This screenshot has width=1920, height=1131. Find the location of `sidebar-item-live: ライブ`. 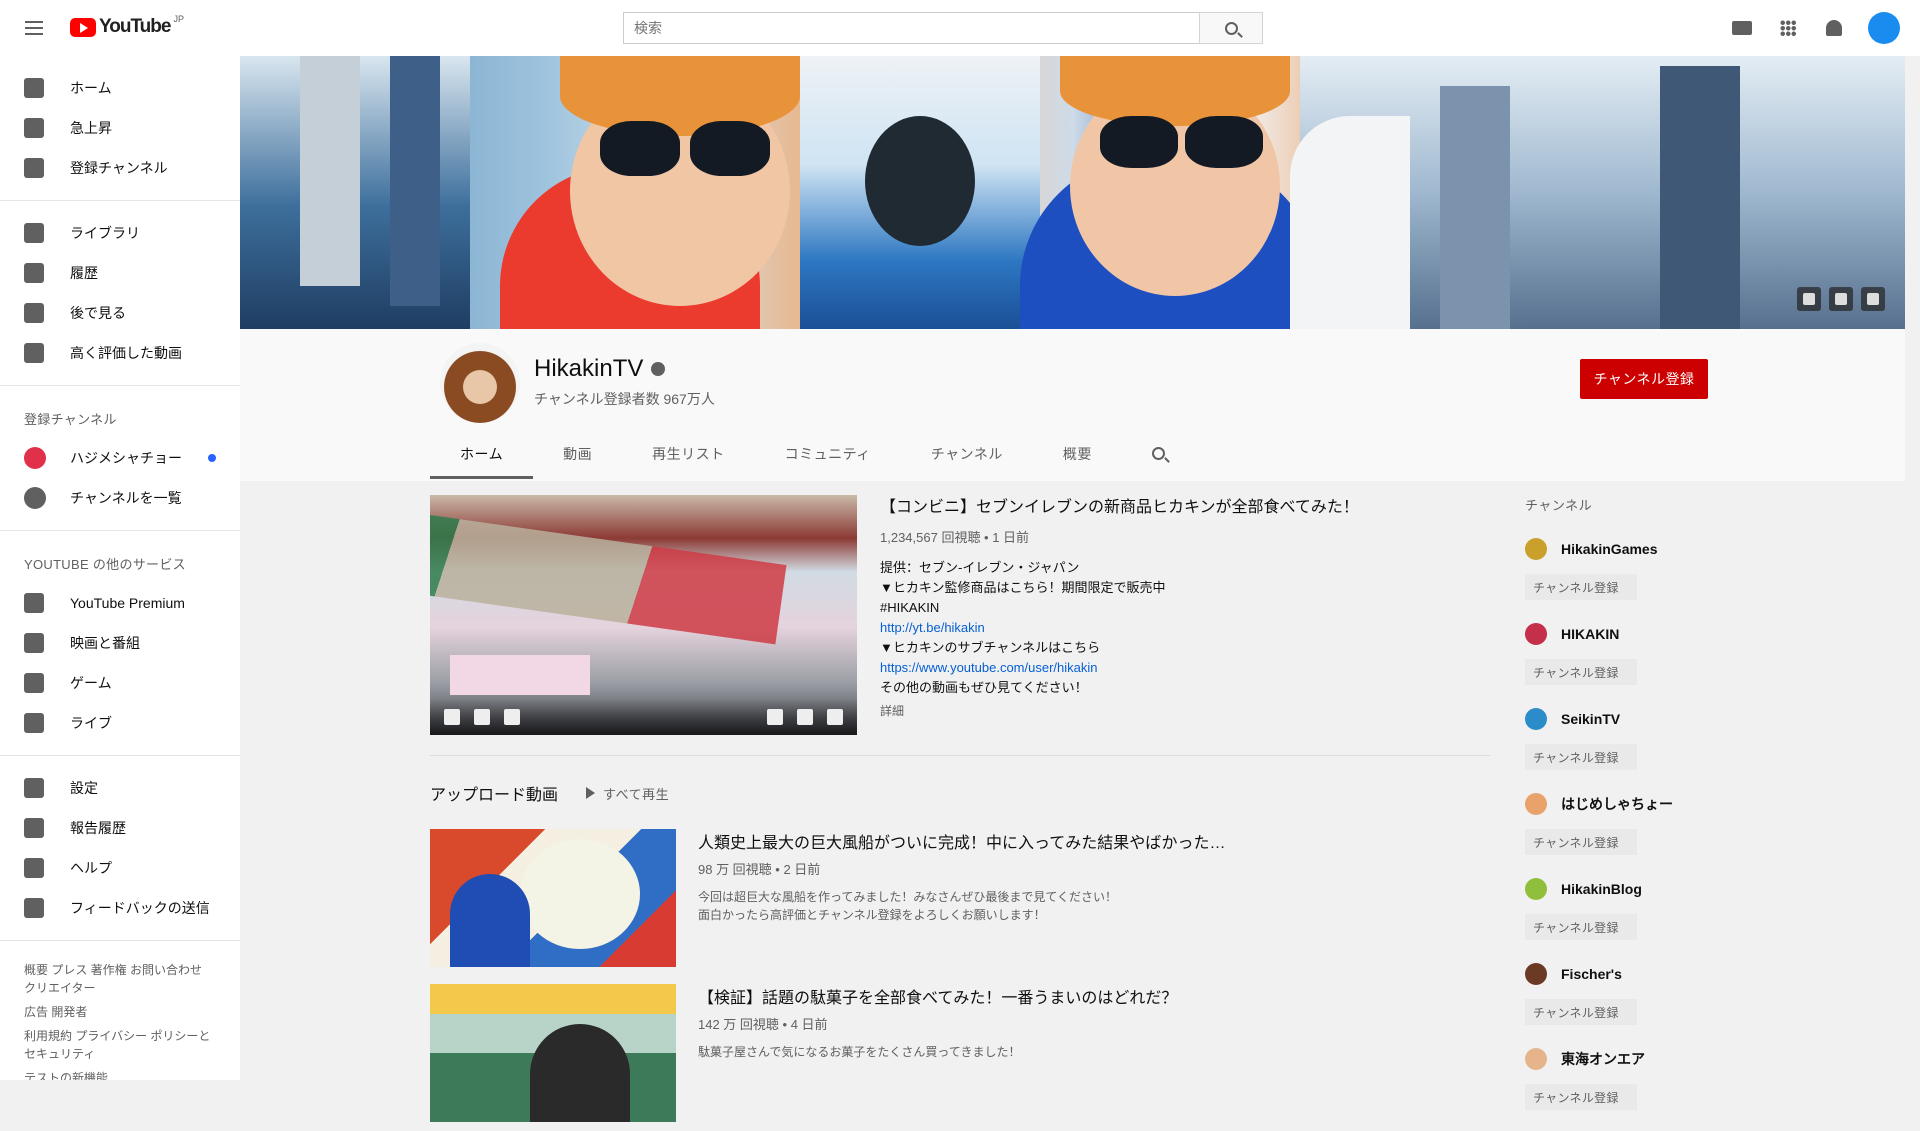

sidebar-item-live: ライブ is located at coordinates (120, 723).